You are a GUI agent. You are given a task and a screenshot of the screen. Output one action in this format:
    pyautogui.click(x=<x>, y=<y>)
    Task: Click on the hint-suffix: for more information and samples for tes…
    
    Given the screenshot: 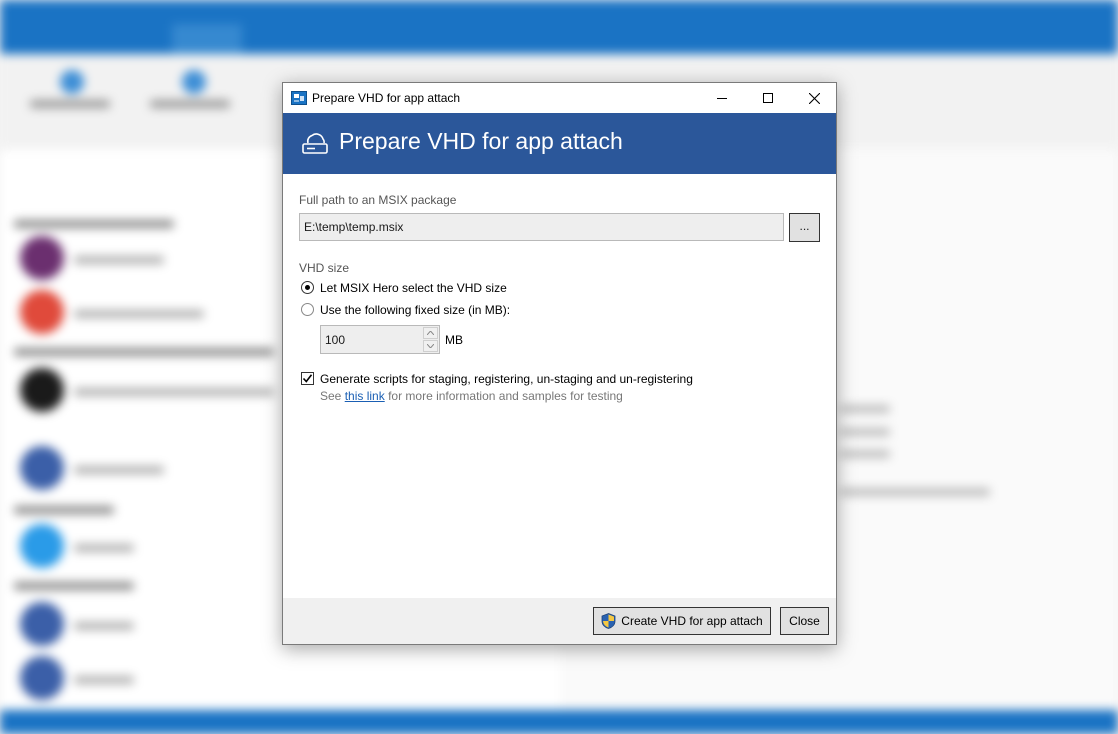 What is the action you would take?
    pyautogui.click(x=505, y=396)
    